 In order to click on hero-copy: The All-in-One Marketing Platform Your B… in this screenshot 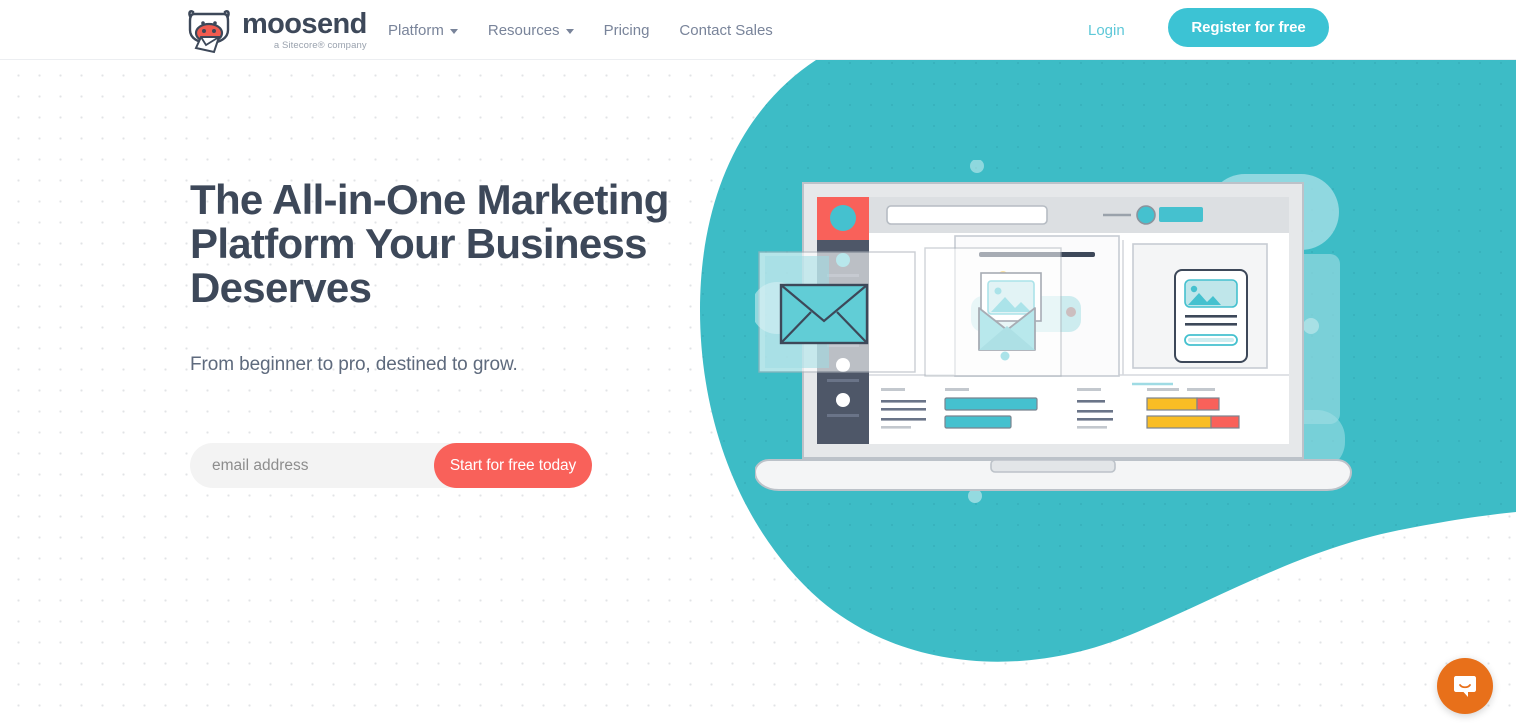, I will do `click(450, 277)`.